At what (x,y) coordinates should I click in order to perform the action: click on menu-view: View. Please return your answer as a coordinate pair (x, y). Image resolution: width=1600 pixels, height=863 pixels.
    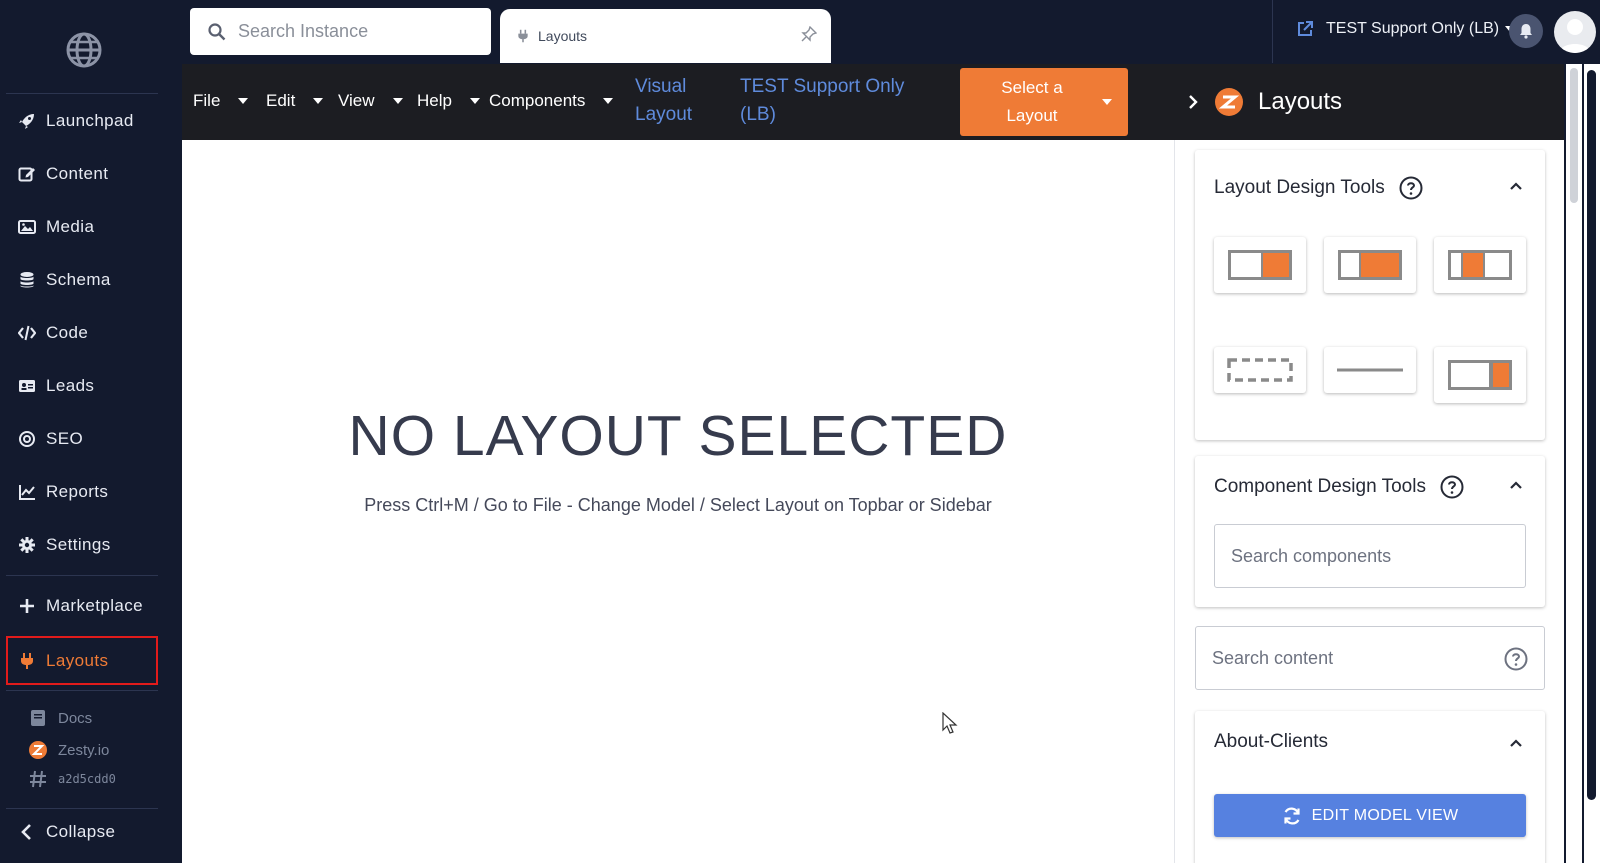
    Looking at the image, I should click on (370, 101).